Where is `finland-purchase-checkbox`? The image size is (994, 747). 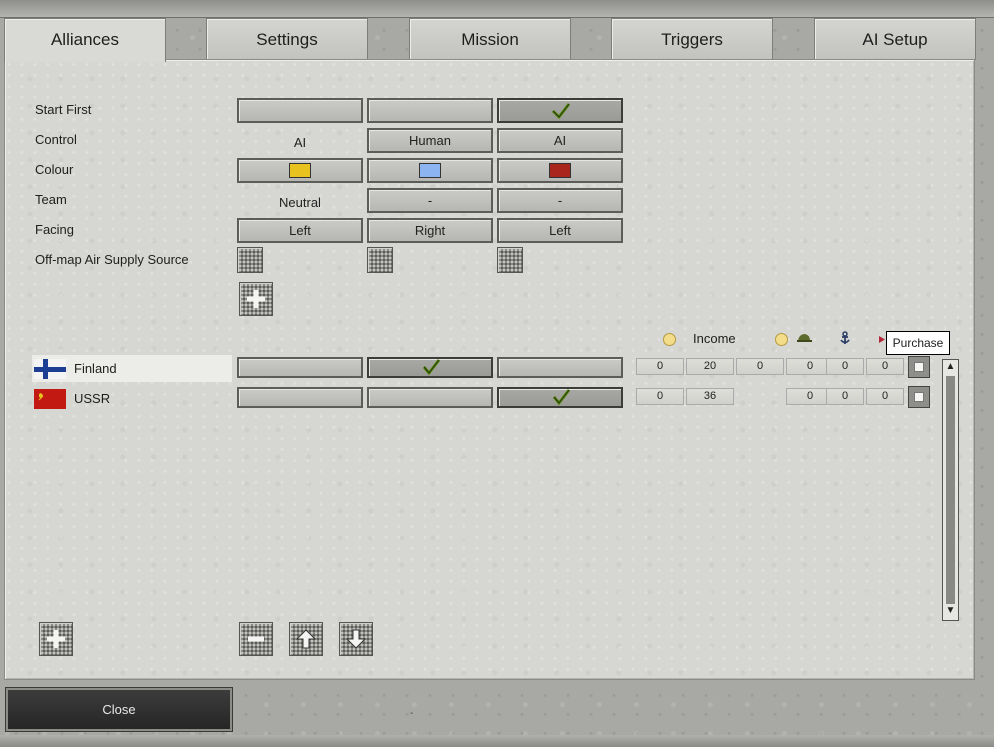
finland-purchase-checkbox is located at coordinates (919, 367).